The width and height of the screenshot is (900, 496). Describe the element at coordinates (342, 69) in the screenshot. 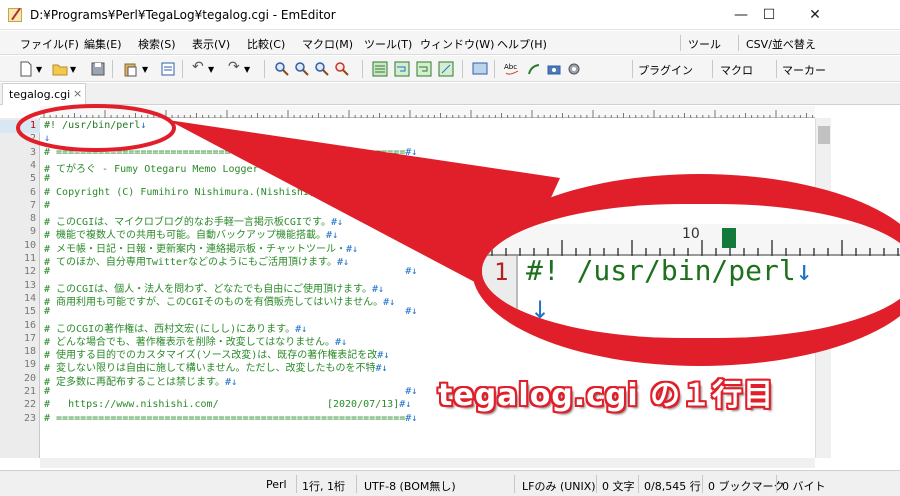

I see `replace-icon` at that location.